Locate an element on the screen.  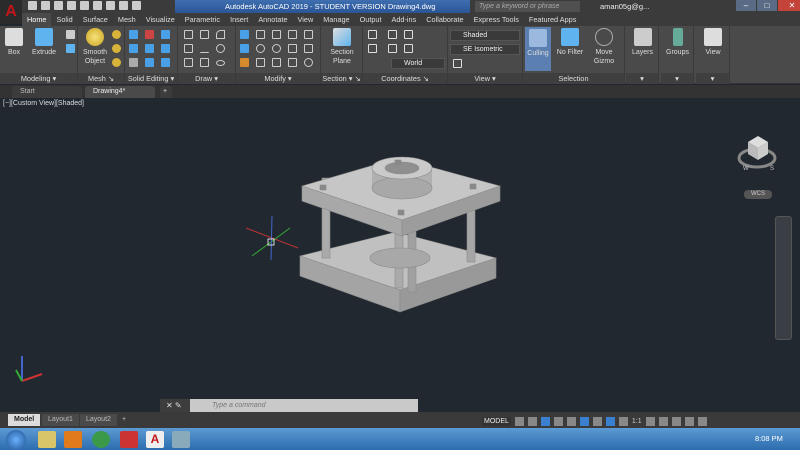
chrome-icon is located at coordinates (101, 439).